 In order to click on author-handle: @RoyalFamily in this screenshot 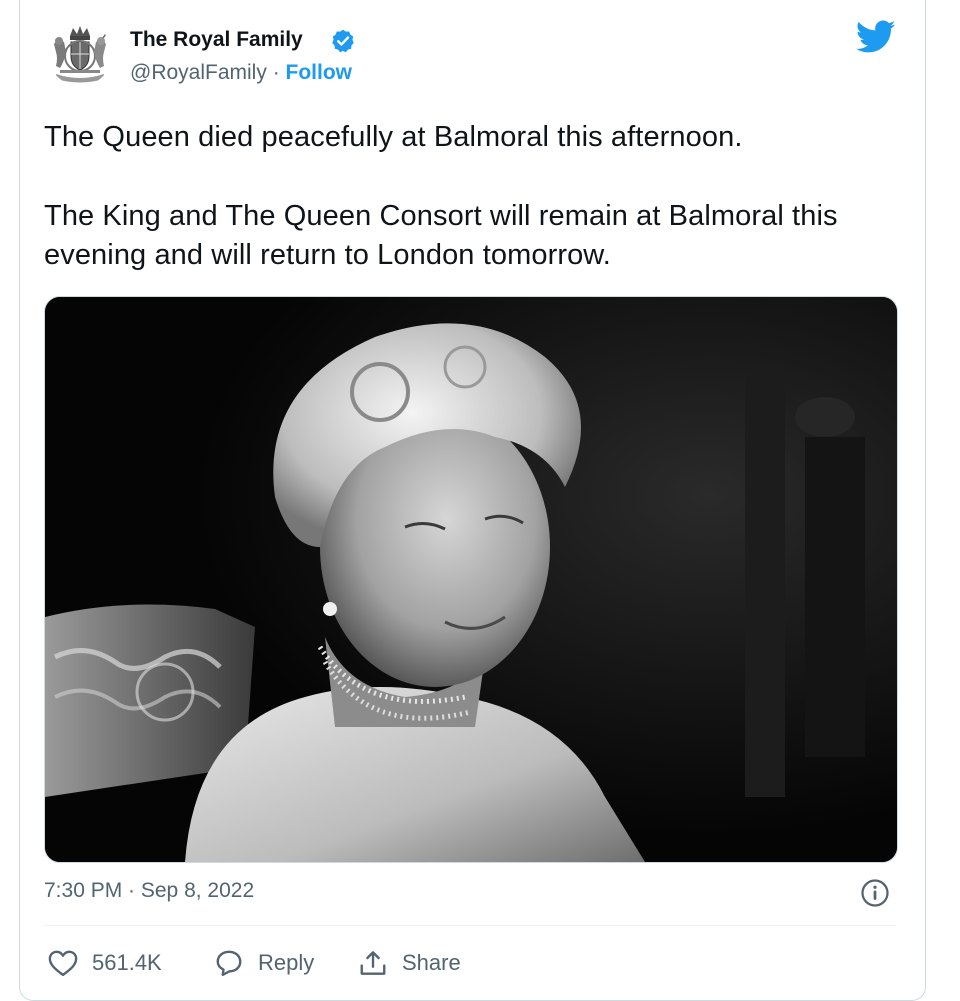, I will do `click(198, 72)`.